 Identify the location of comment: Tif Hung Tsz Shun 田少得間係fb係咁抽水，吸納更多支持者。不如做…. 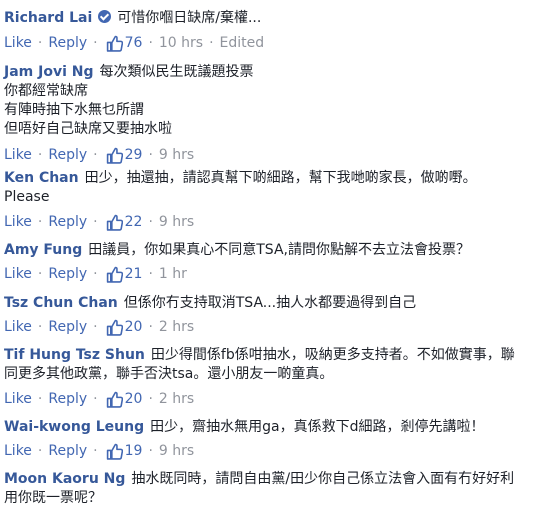
(269, 377).